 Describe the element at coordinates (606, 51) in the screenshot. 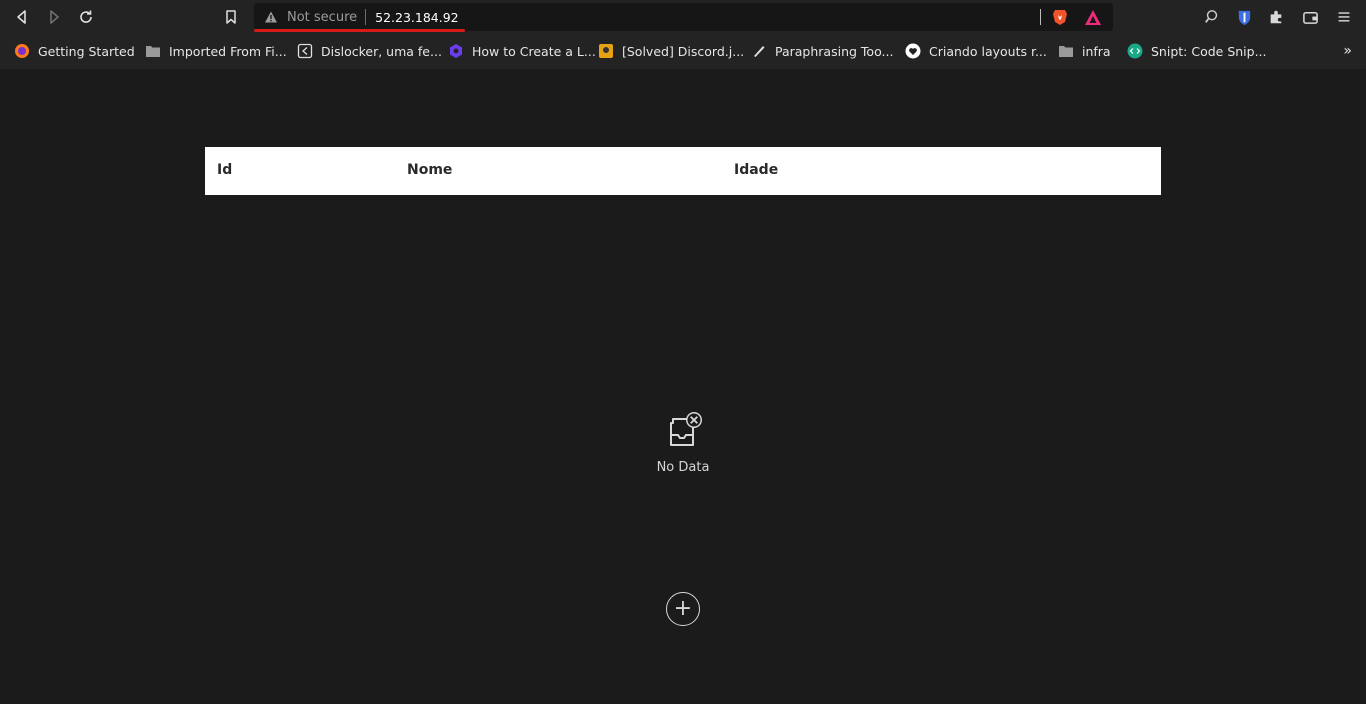

I see `favicon-icon` at that location.